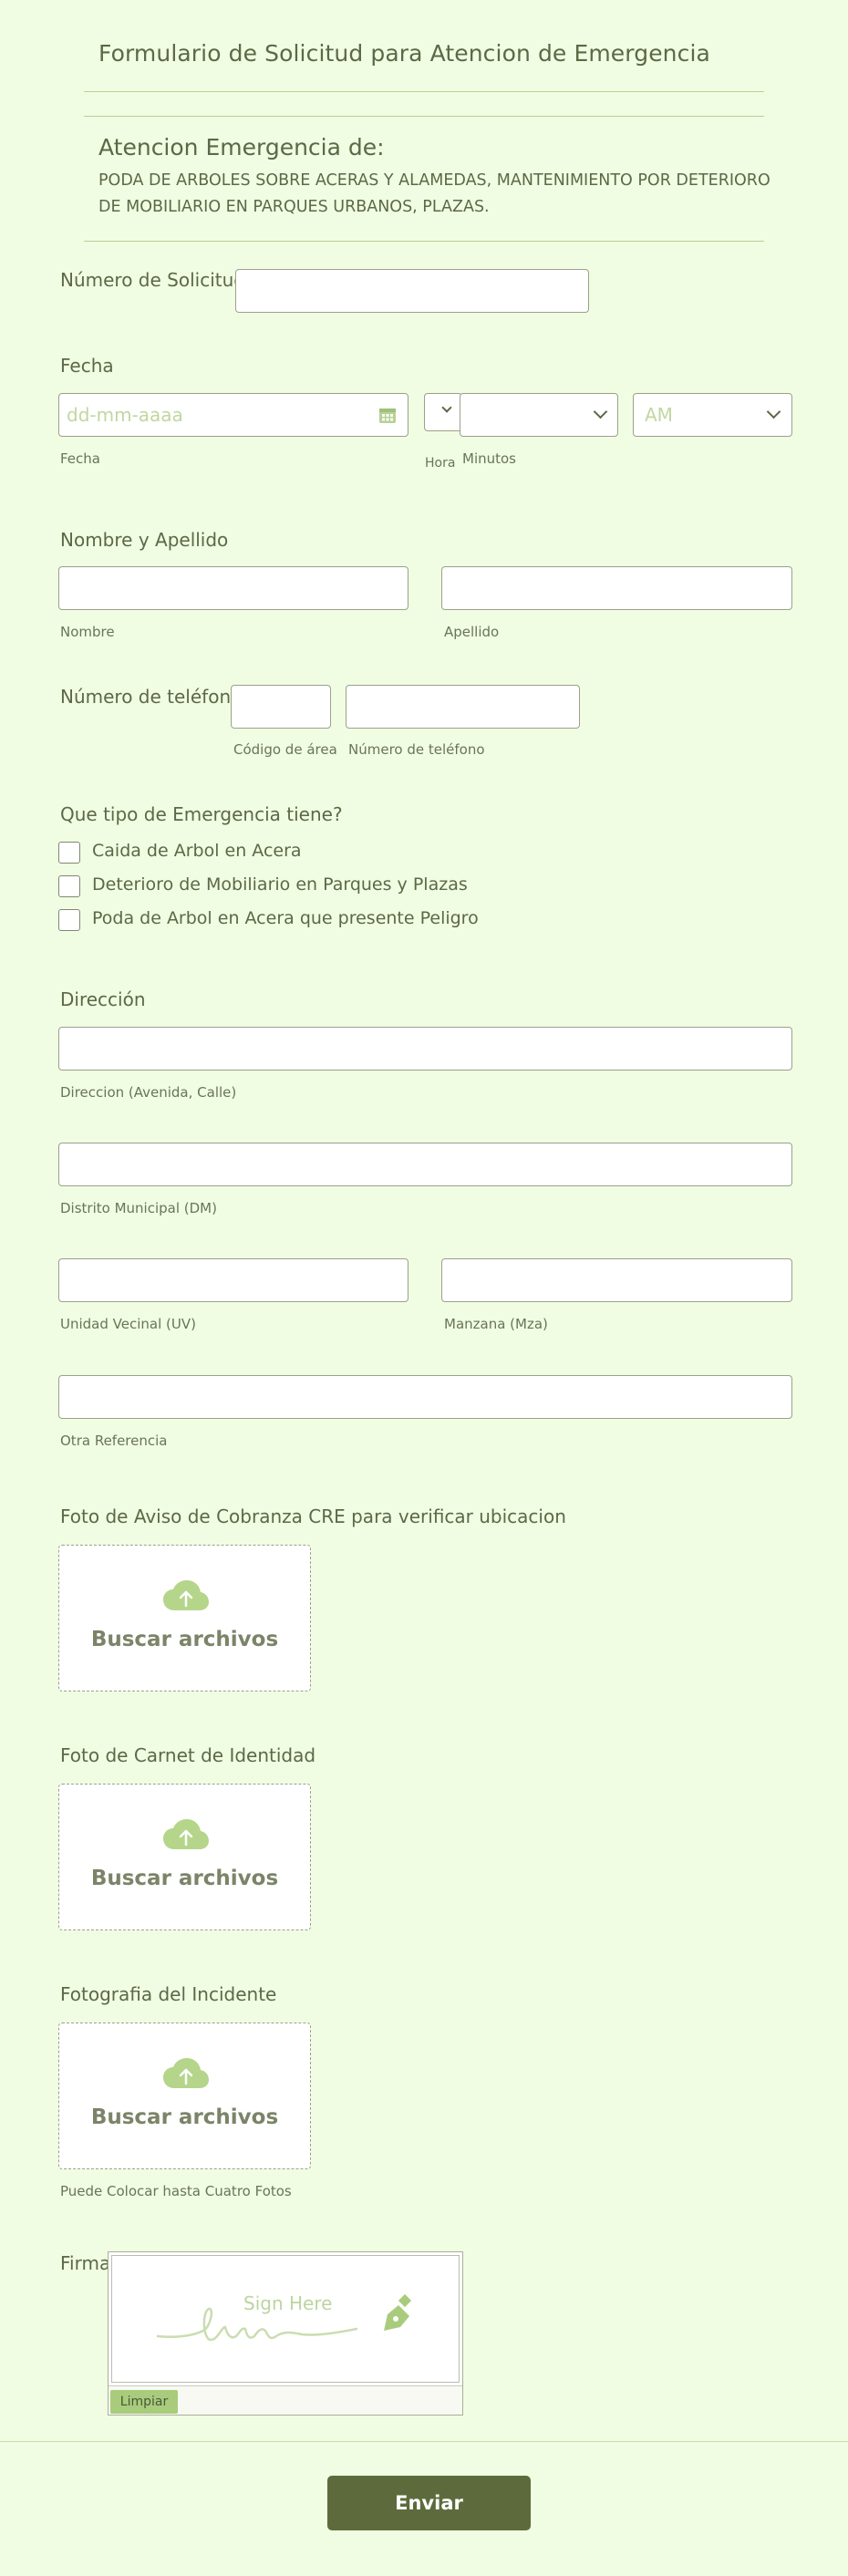  I want to click on mza-sublabel: Manzana (Mza), so click(496, 1324).